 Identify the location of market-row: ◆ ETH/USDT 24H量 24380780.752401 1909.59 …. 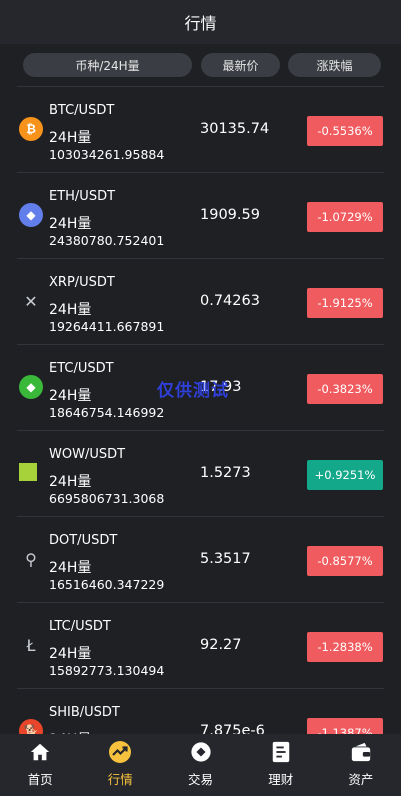
(200, 215).